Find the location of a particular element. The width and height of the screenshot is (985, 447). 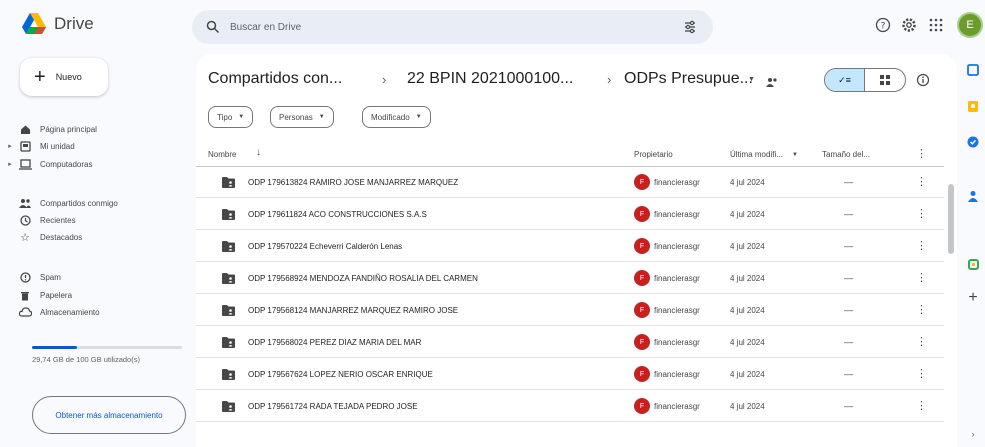

help-icon: ? is located at coordinates (883, 25).